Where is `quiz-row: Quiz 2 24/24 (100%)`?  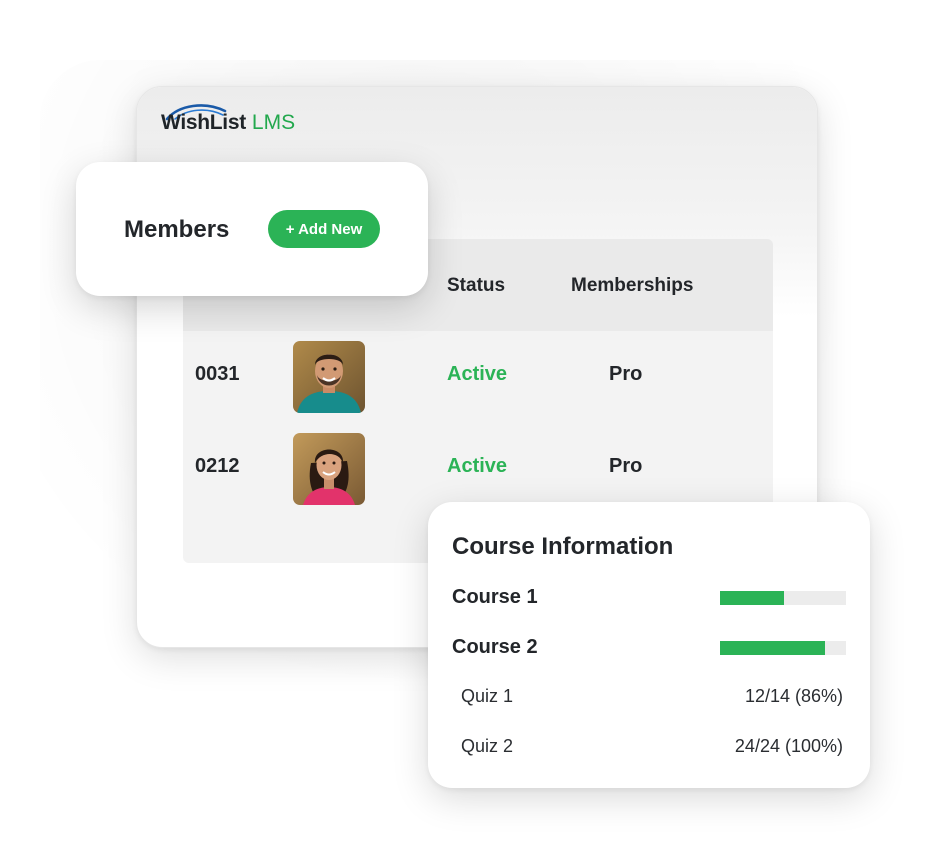 quiz-row: Quiz 2 24/24 (100%) is located at coordinates (652, 747).